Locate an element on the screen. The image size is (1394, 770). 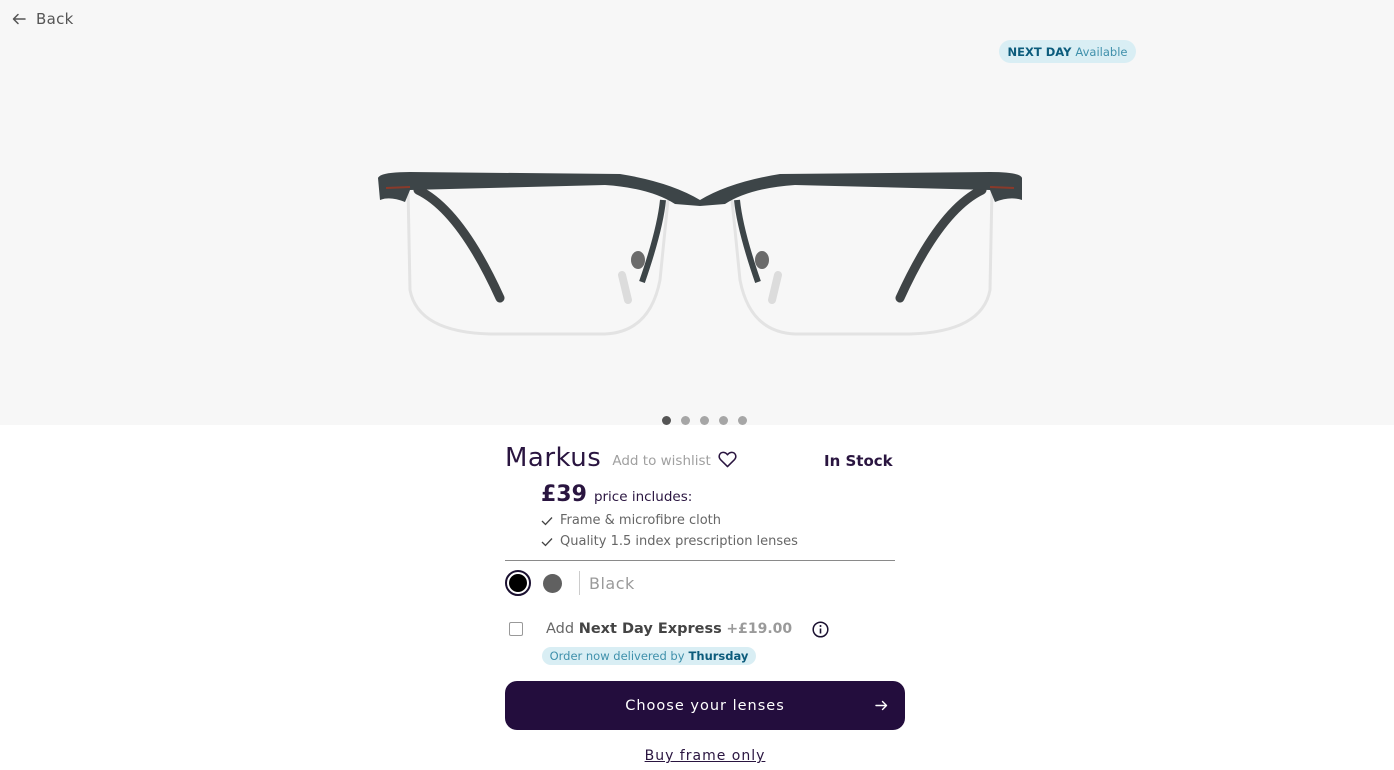
feature-item: Frame & microfibre cloth is located at coordinates (723, 520).